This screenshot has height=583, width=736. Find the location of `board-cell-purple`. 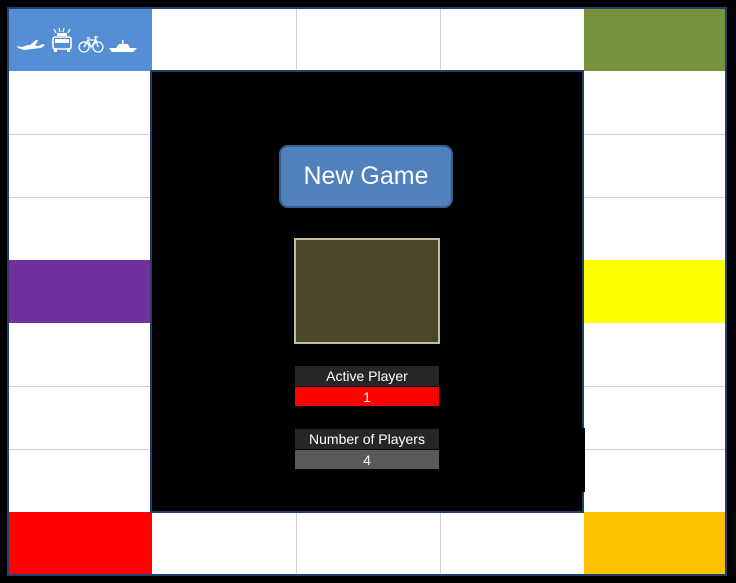

board-cell-purple is located at coordinates (80, 291).